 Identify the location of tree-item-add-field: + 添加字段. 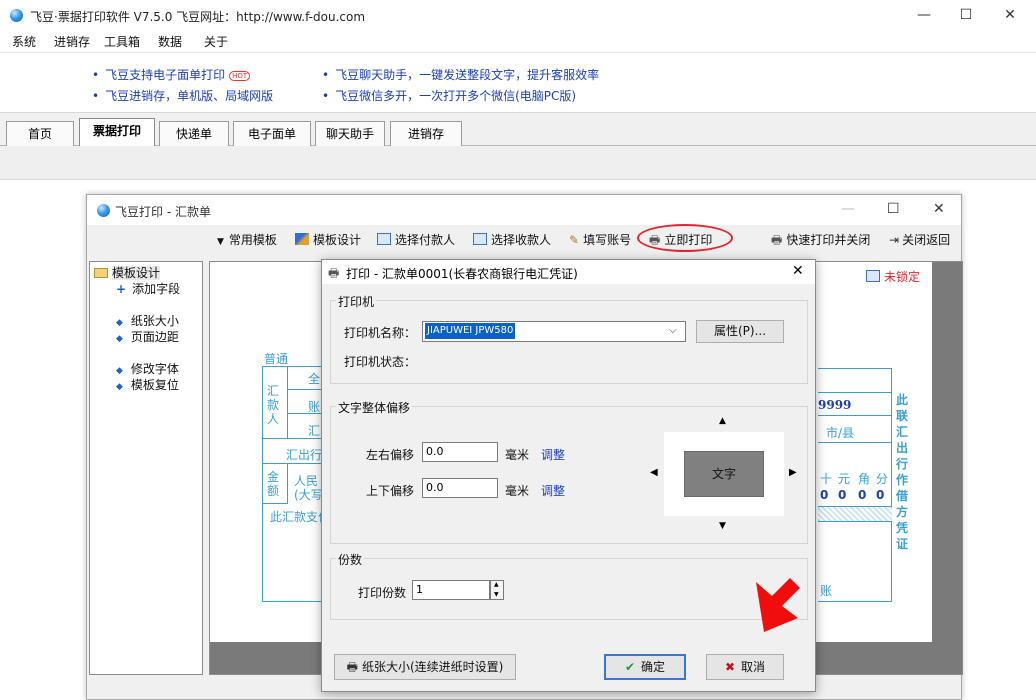
(148, 288).